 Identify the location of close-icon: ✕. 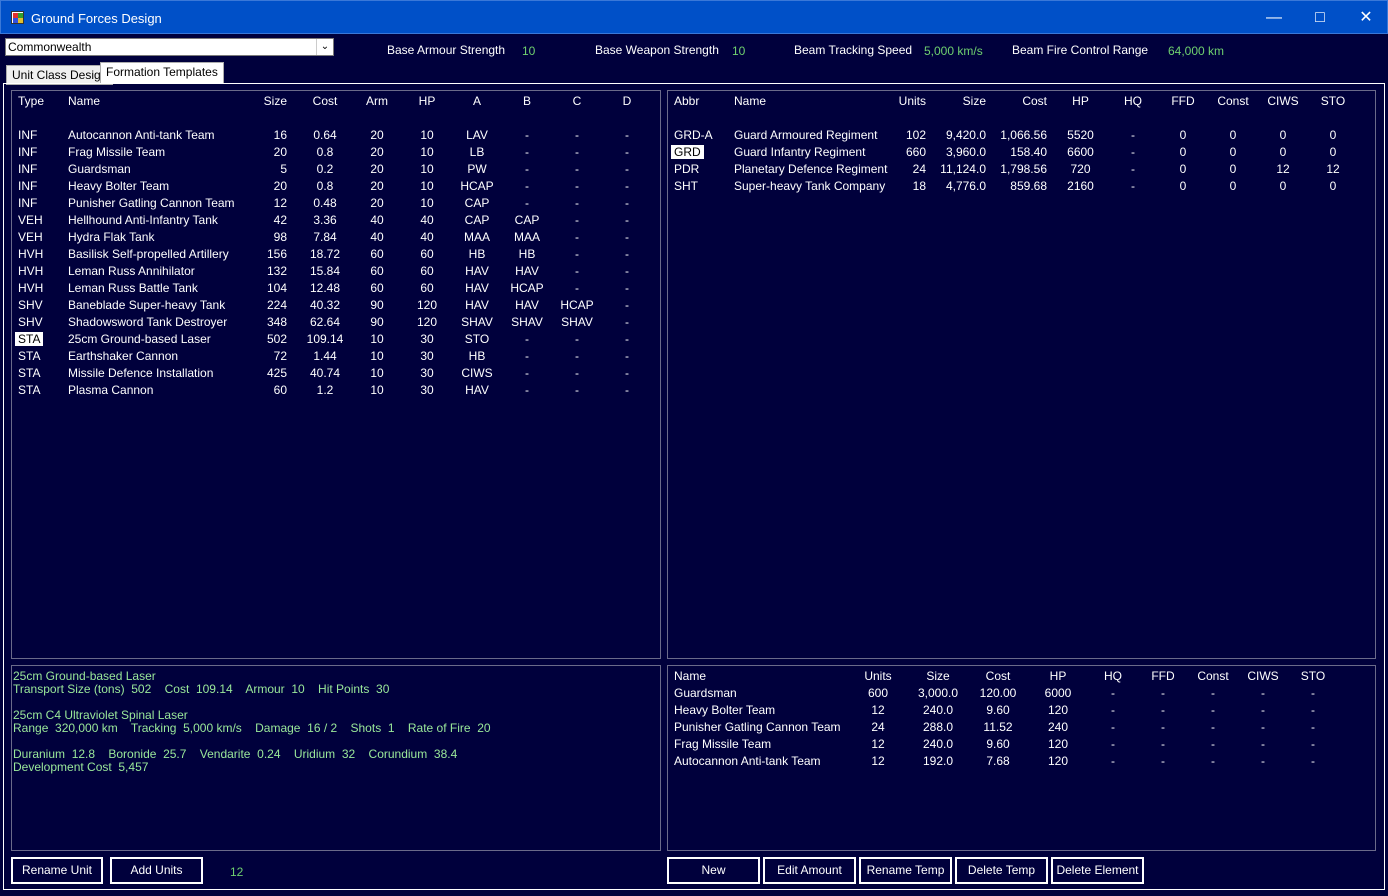
(1365, 17).